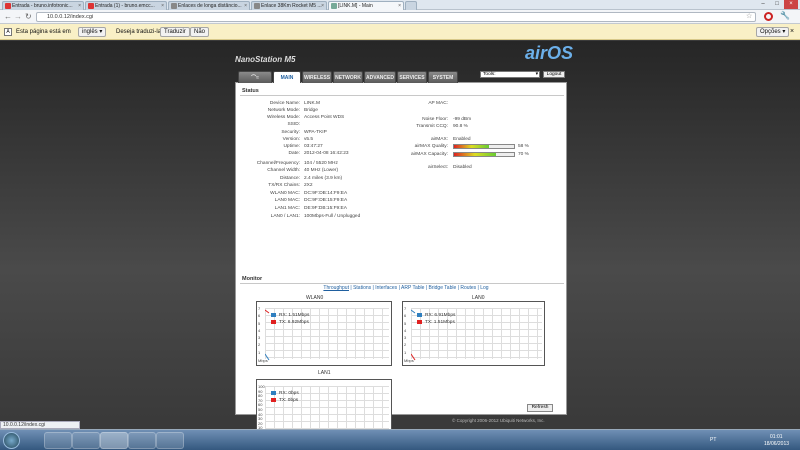 The image size is (800, 450). What do you see at coordinates (259, 352) in the screenshot?
I see `y-tick-label: 1` at bounding box center [259, 352].